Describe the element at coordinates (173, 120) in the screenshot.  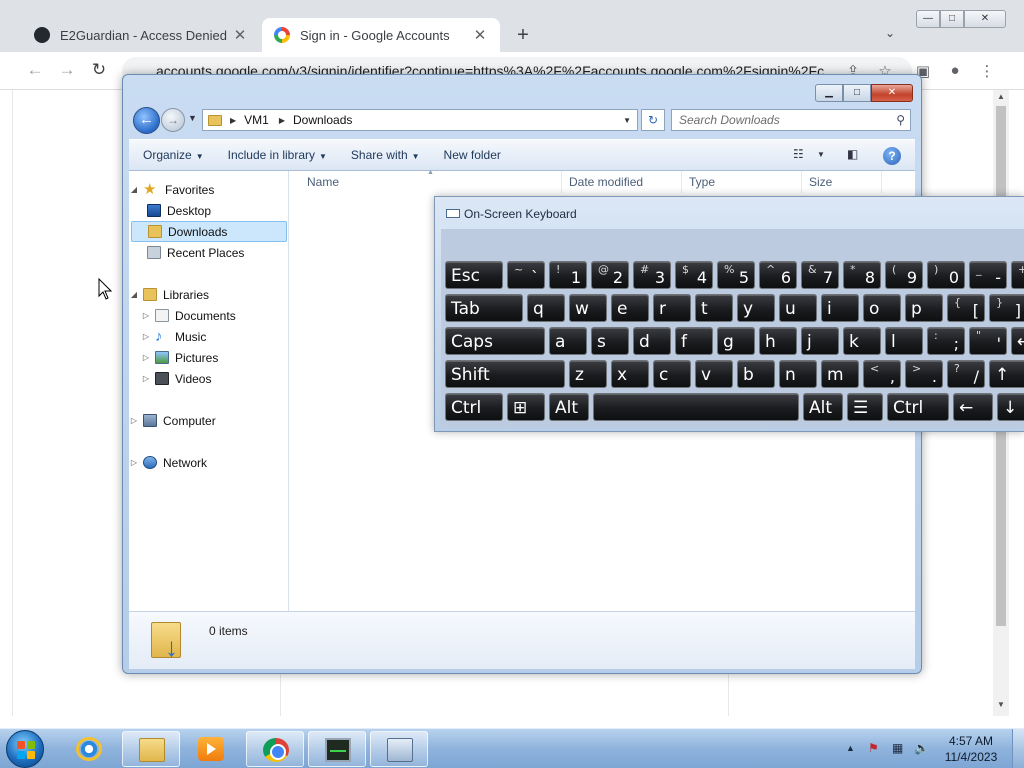
I see `explorer-forward-icon: →` at that location.